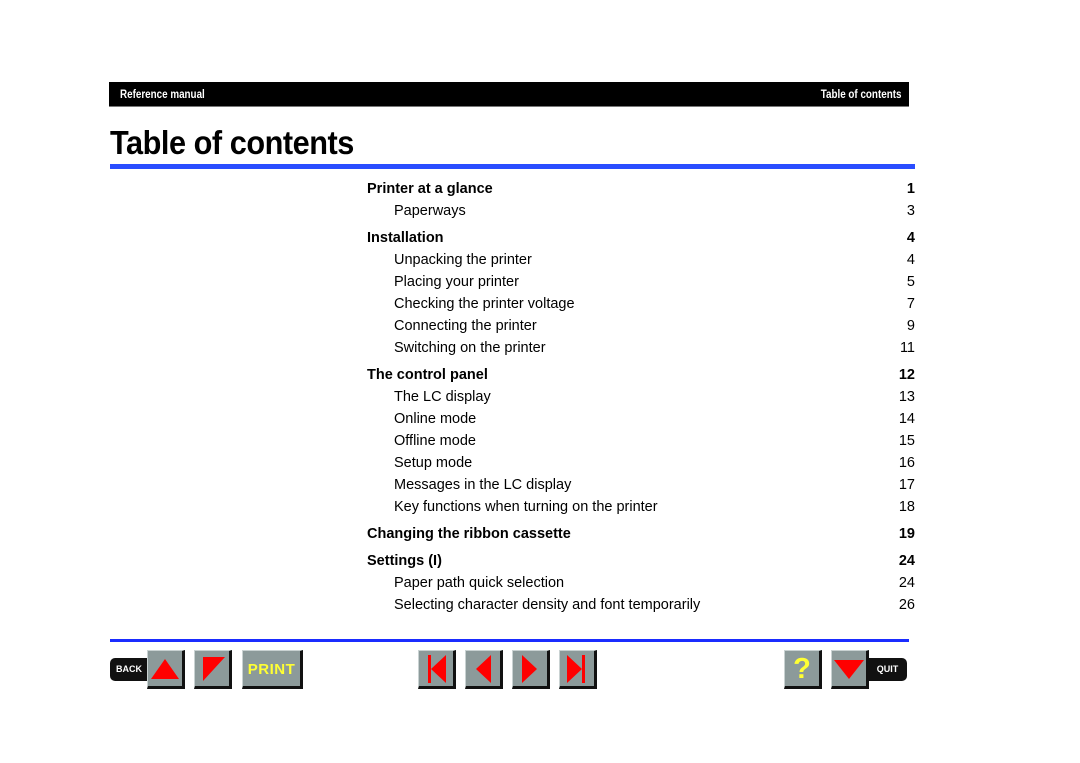 The image size is (1080, 763). What do you see at coordinates (641, 463) in the screenshot?
I see `toc-entry: Setup mode 16` at bounding box center [641, 463].